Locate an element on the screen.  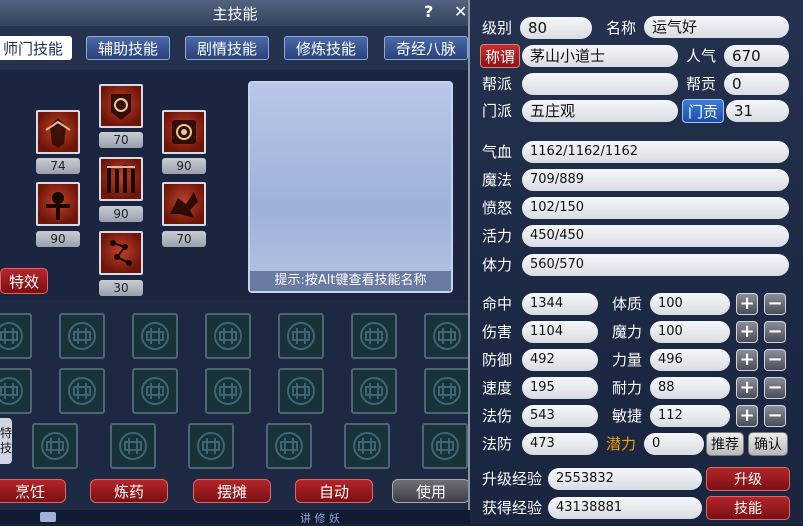
attribute-label: 体质 is located at coordinates (627, 304).